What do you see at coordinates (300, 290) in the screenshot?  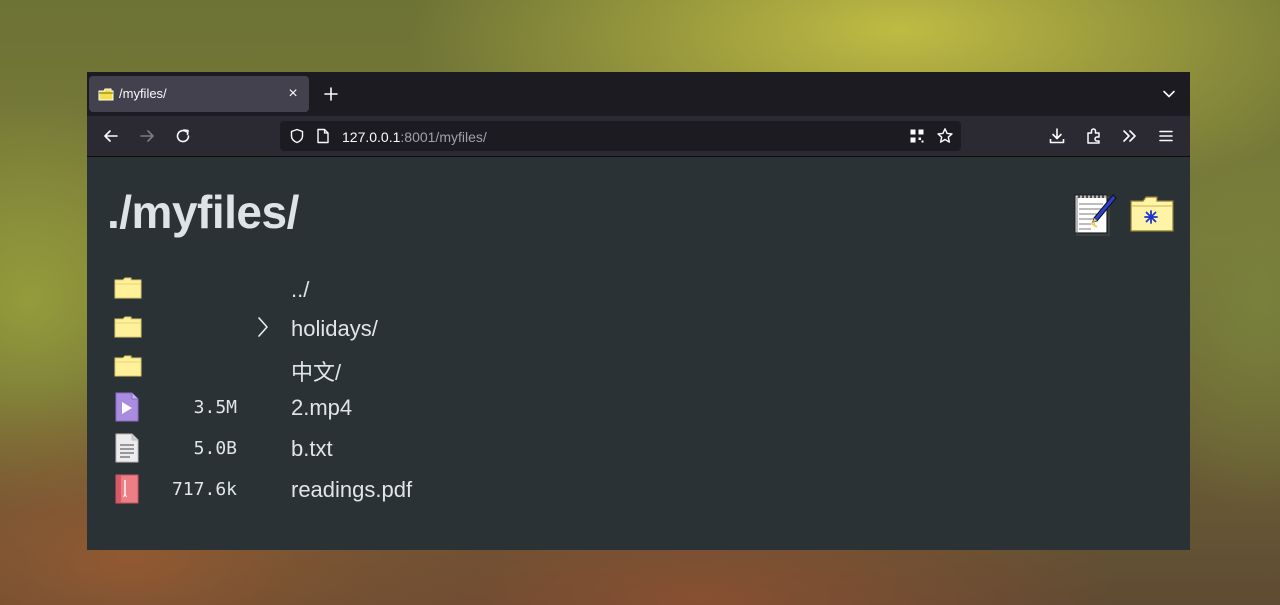 I see `file-name-link: ../` at bounding box center [300, 290].